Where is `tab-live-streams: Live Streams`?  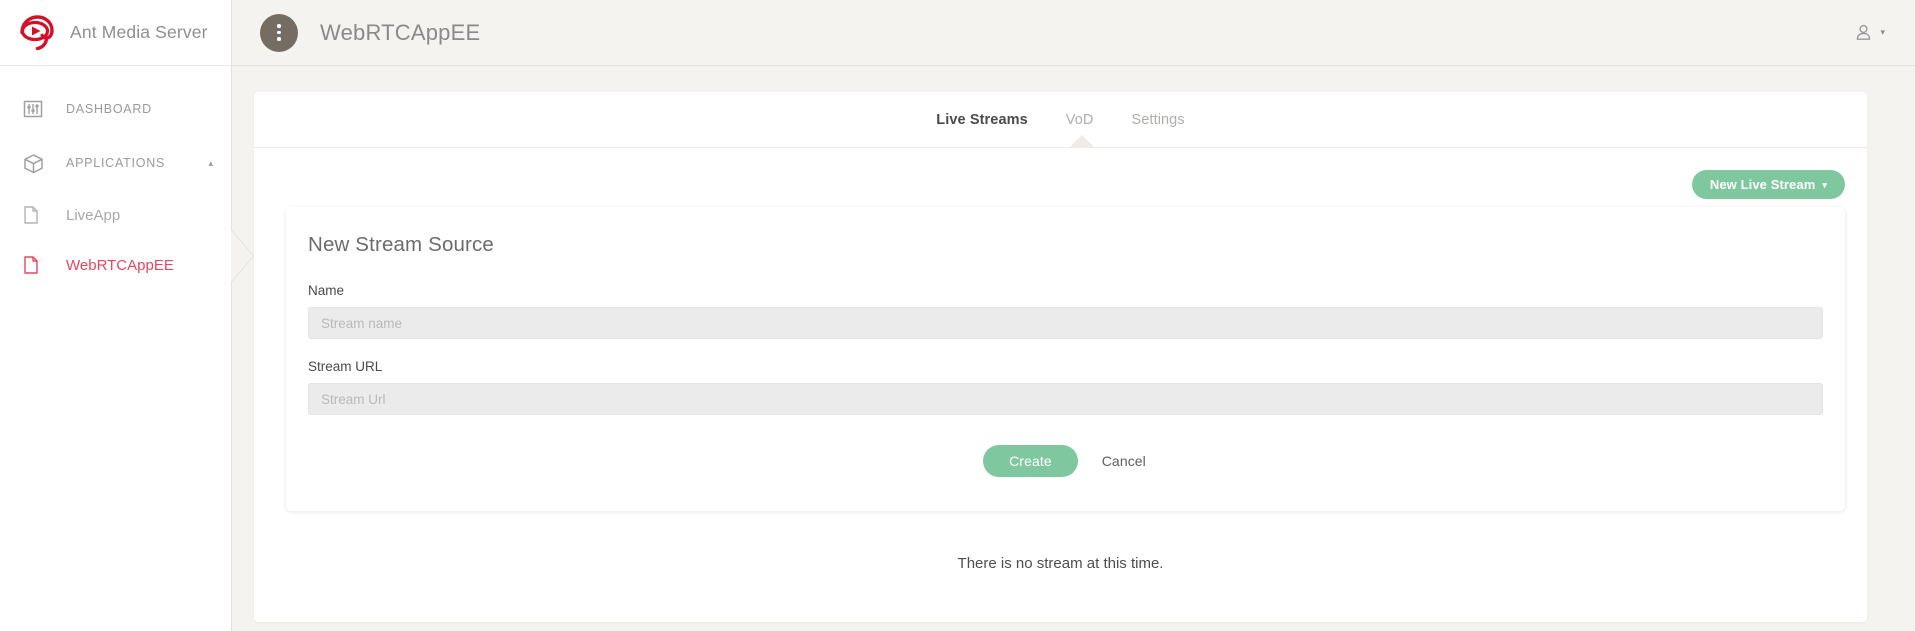
tab-live-streams: Live Streams is located at coordinates (981, 120).